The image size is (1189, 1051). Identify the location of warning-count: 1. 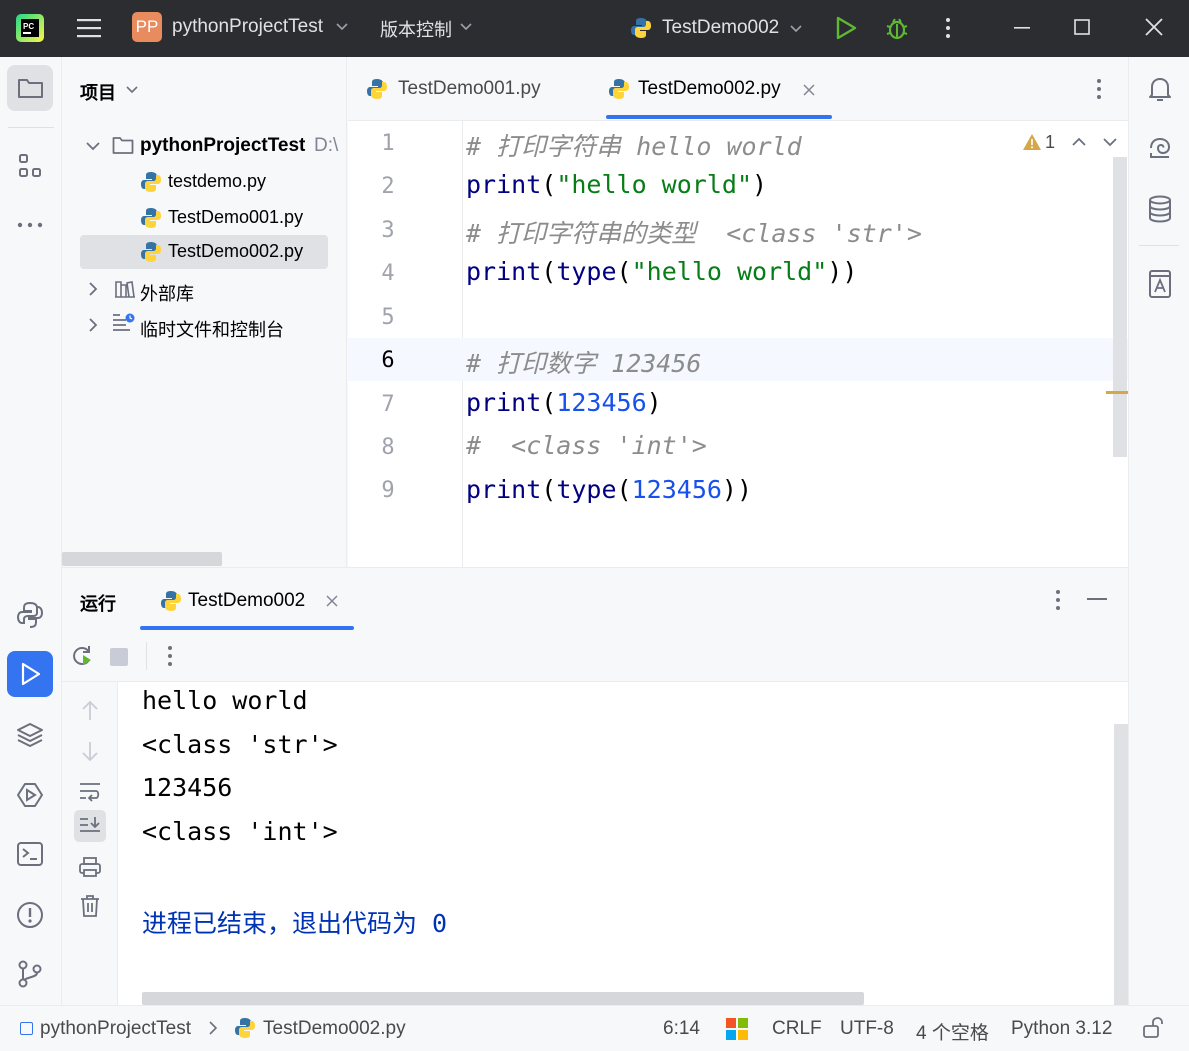
(1050, 142).